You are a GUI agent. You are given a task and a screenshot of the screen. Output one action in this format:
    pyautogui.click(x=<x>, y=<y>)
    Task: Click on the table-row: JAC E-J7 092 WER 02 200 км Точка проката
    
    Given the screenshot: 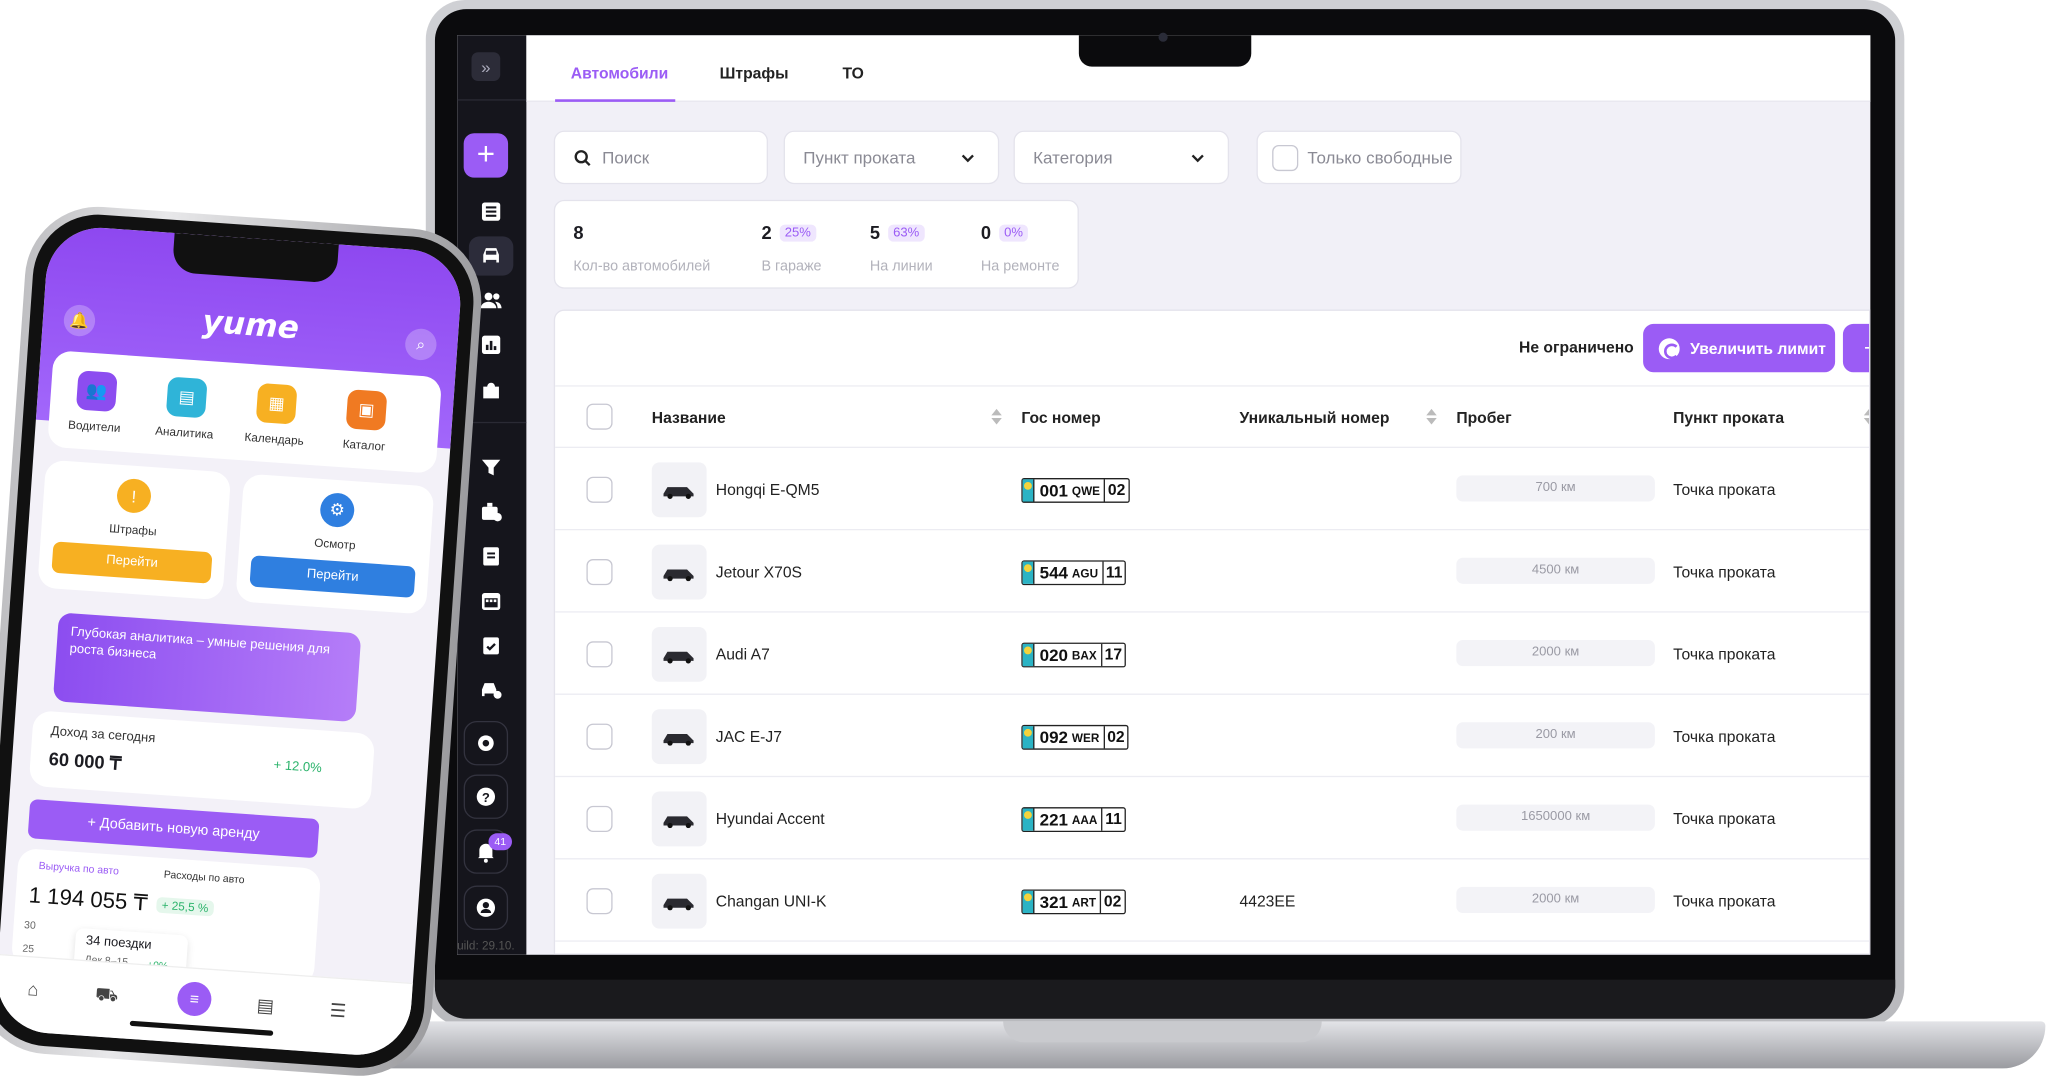 What is the action you would take?
    pyautogui.click(x=1212, y=736)
    